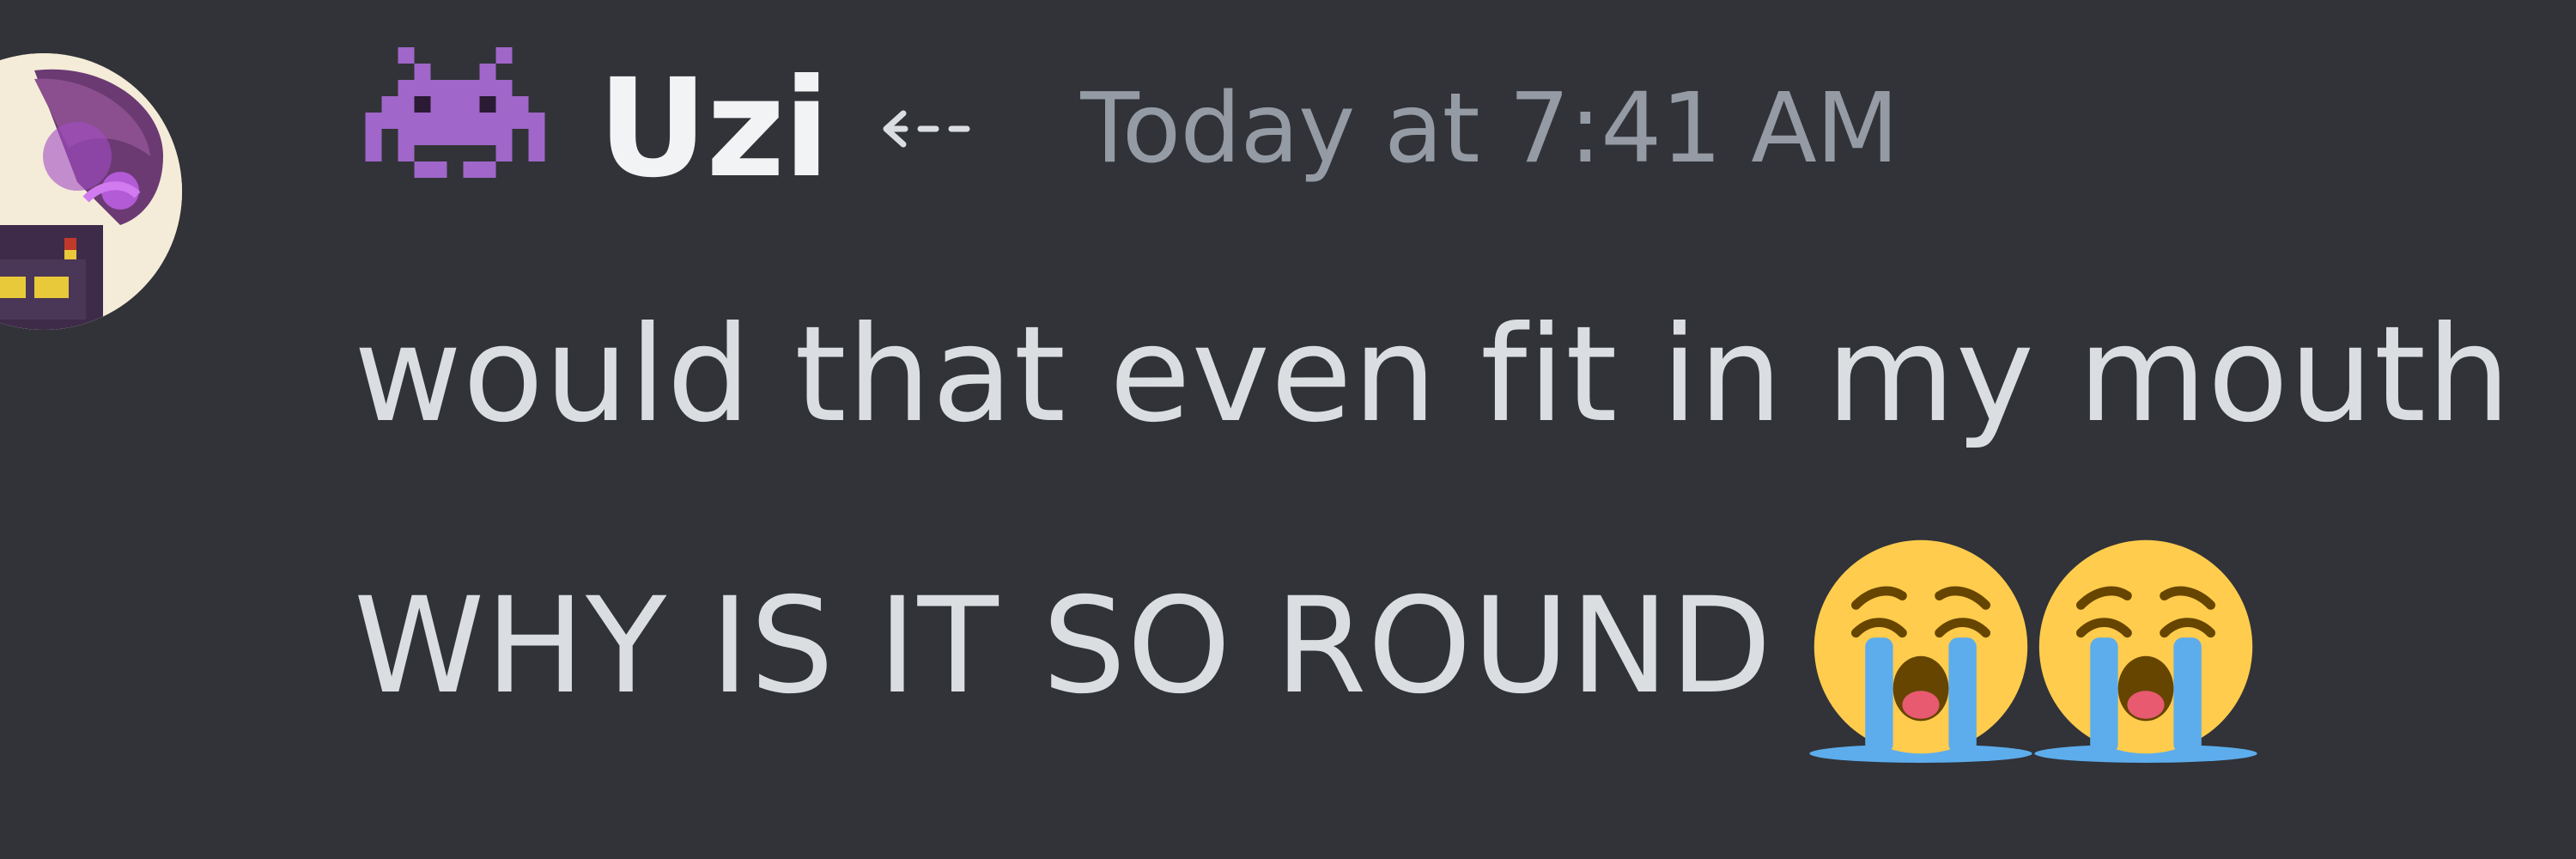 Image resolution: width=2576 pixels, height=859 pixels. What do you see at coordinates (1489, 129) in the screenshot?
I see `message-timestamp: Today at 7:41 AM` at bounding box center [1489, 129].